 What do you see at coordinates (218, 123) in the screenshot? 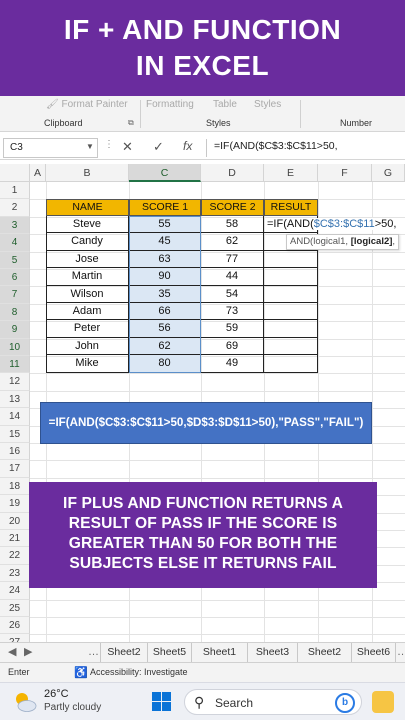
I see `styles-group-label: Styles` at bounding box center [218, 123].